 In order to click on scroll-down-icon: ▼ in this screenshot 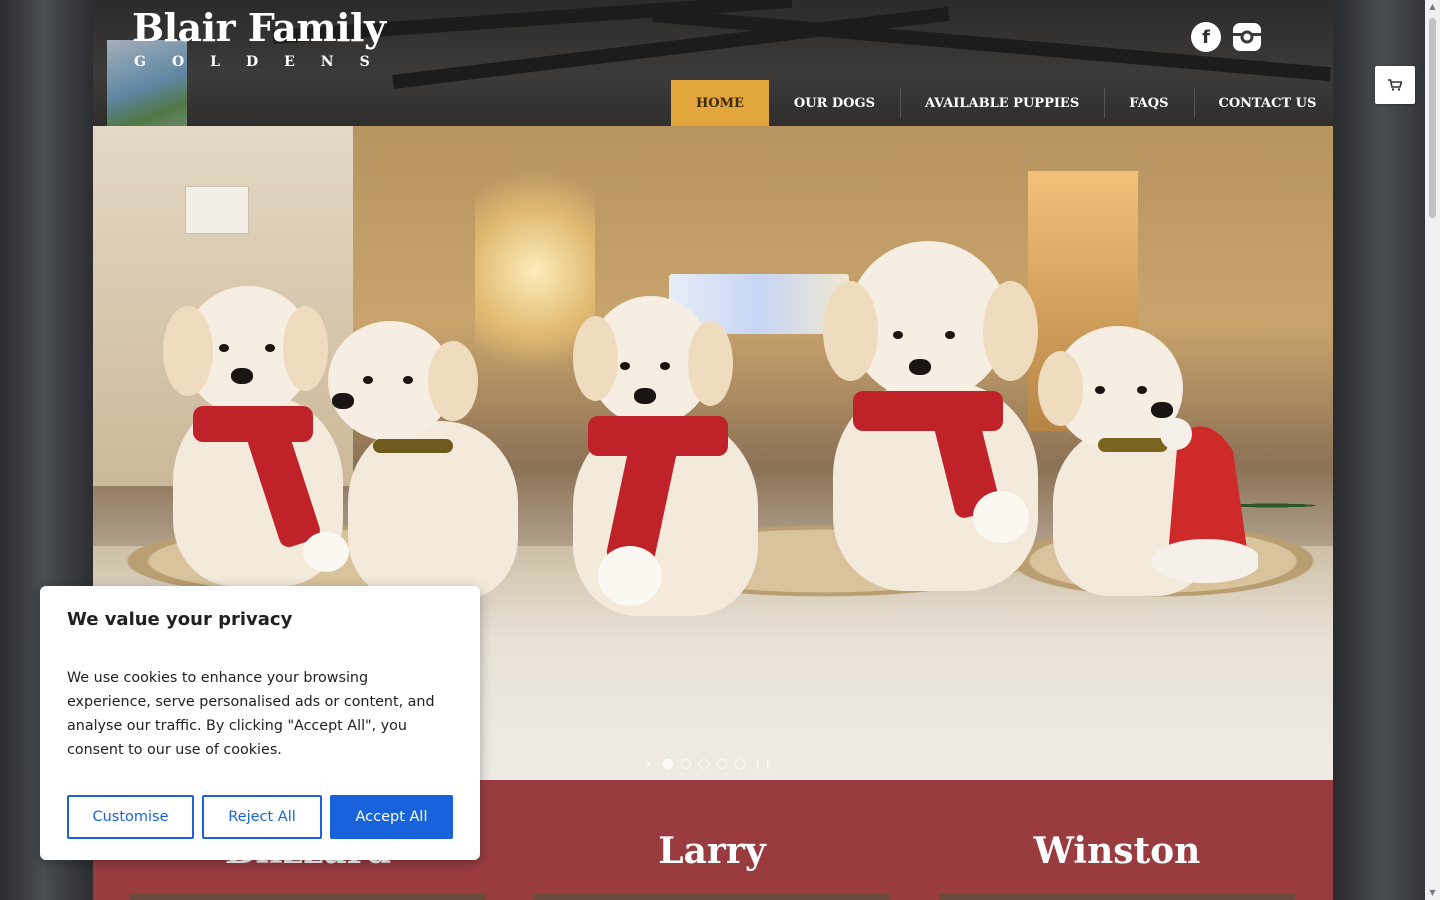, I will do `click(1432, 893)`.